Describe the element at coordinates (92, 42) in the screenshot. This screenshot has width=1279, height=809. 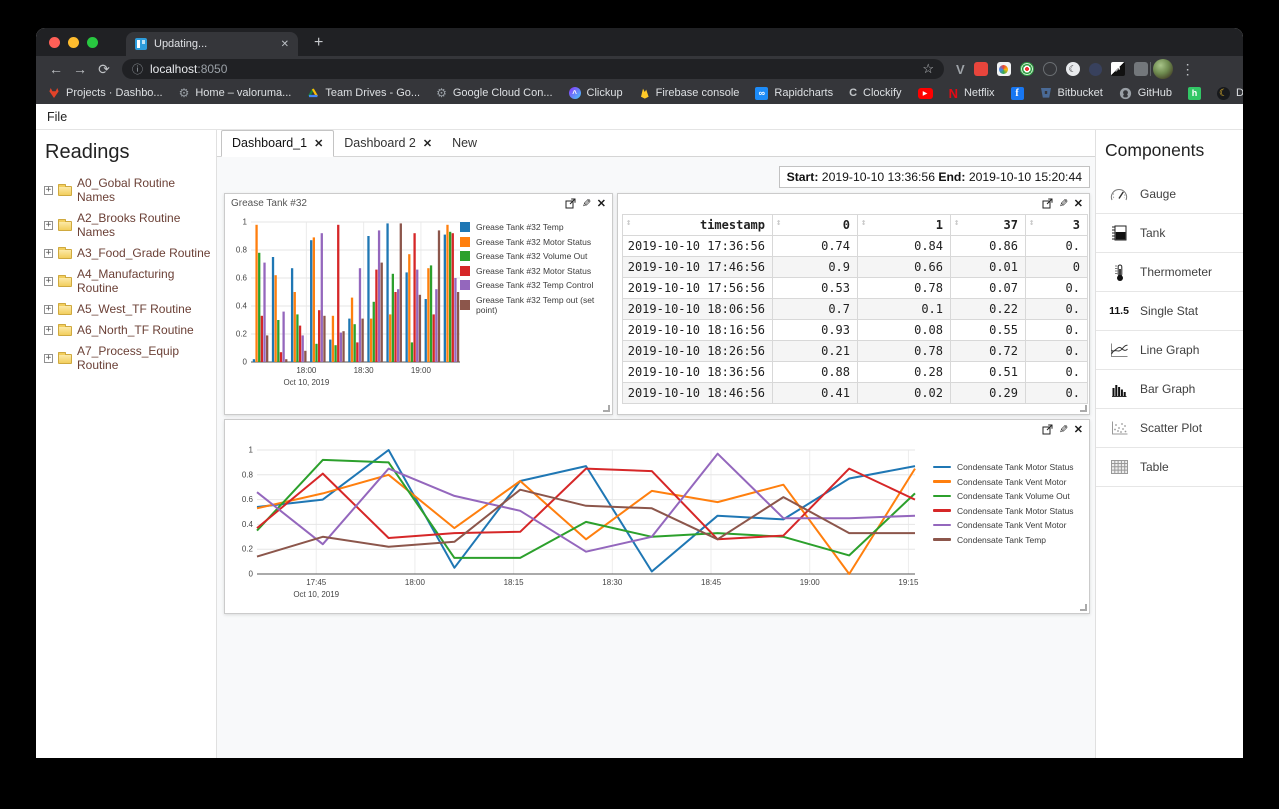
I see `window-zoom-button` at that location.